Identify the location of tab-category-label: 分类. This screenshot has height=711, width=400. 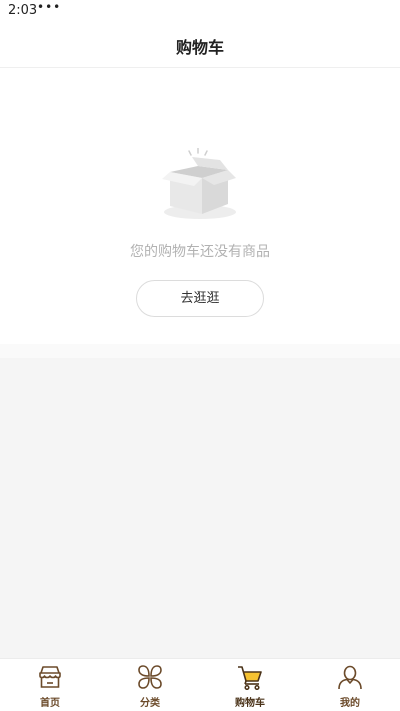
(150, 703).